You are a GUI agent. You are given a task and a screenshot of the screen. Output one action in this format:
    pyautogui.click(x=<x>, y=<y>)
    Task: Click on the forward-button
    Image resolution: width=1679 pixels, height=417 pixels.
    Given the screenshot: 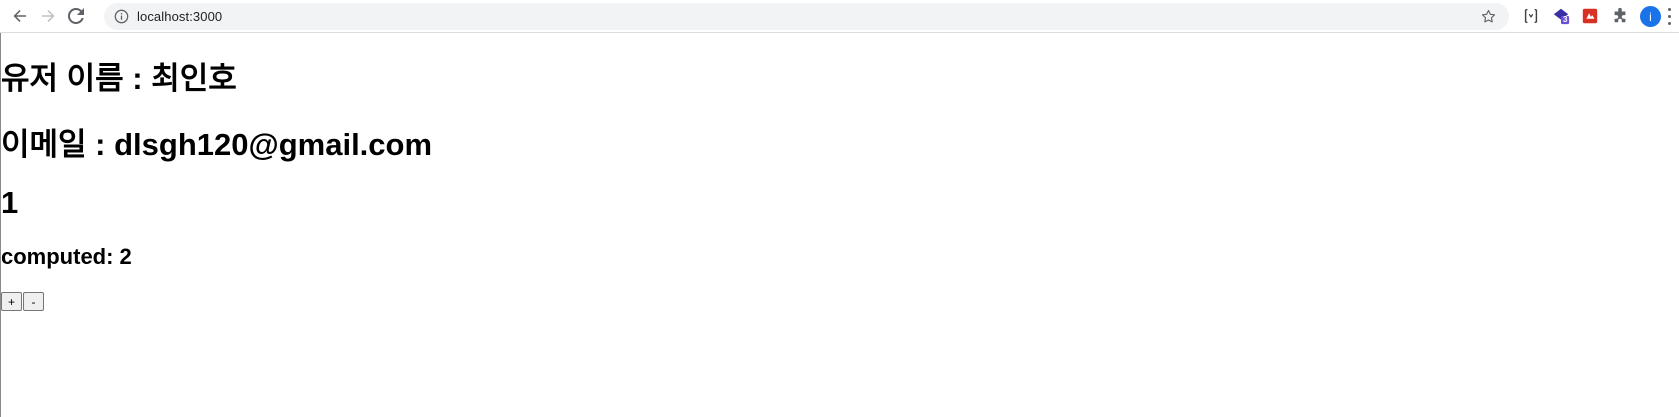 What is the action you would take?
    pyautogui.click(x=48, y=16)
    